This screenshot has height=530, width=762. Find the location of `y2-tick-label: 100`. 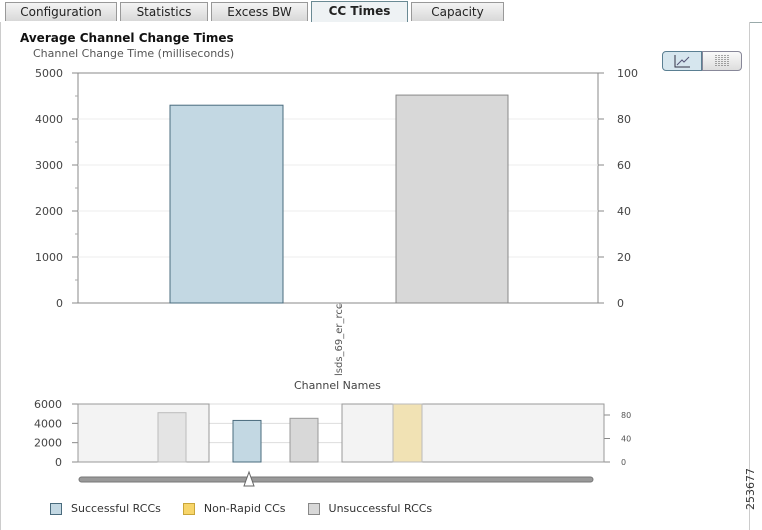

y2-tick-label: 100 is located at coordinates (627, 73).